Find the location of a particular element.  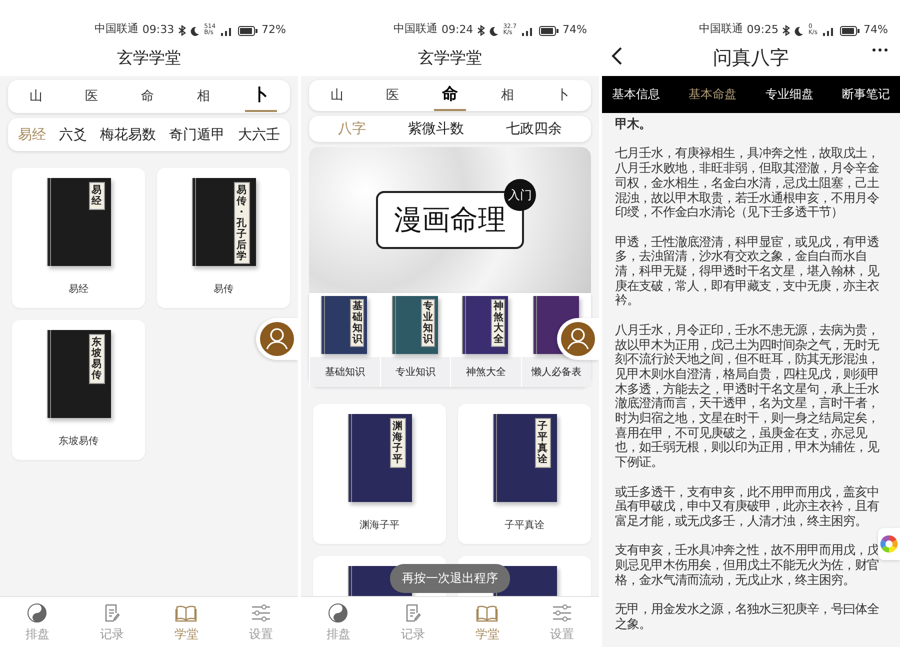

battery-level: 72% is located at coordinates (274, 29).